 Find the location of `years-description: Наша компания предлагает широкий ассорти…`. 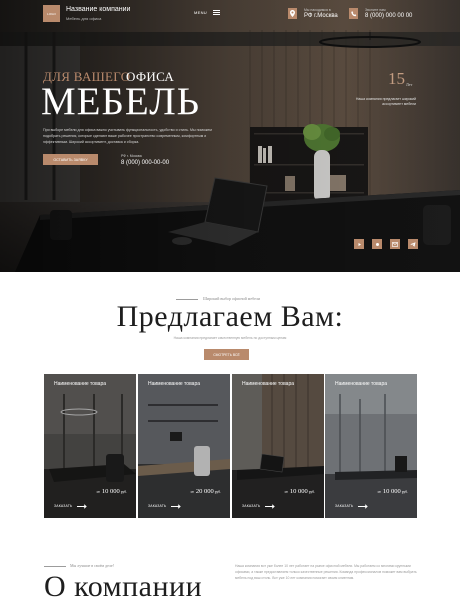

years-description: Наша компания предлагает широкий ассорти… is located at coordinates (385, 101).